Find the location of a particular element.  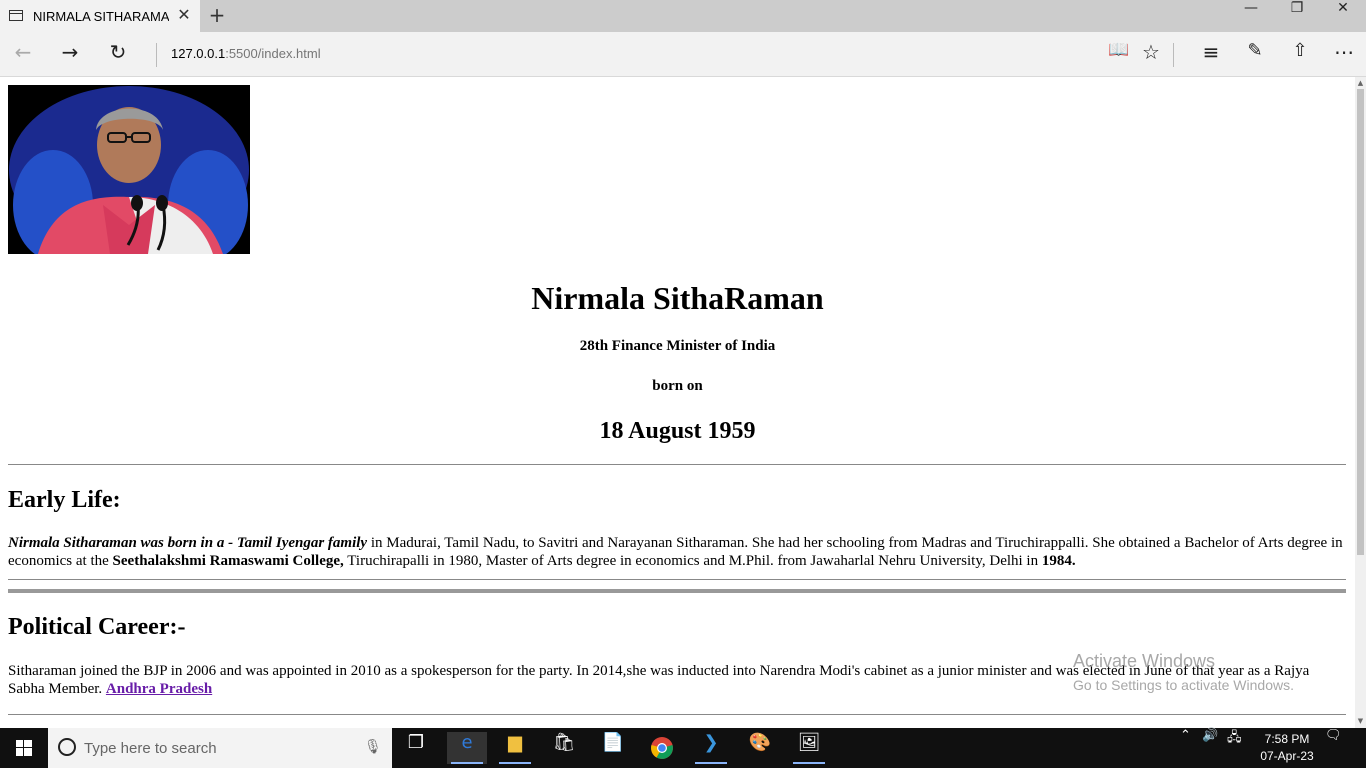

photos-icon: 🖼 is located at coordinates (809, 748).